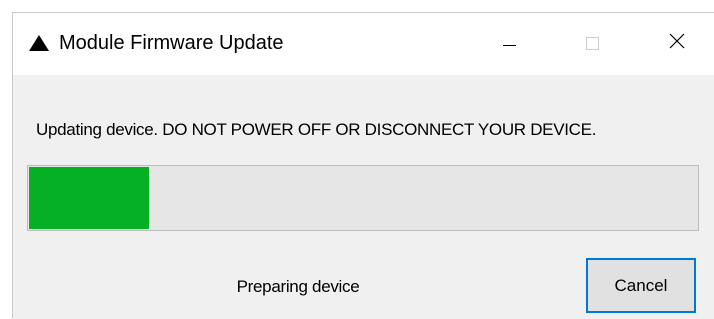  I want to click on minimize-icon, so click(509, 45).